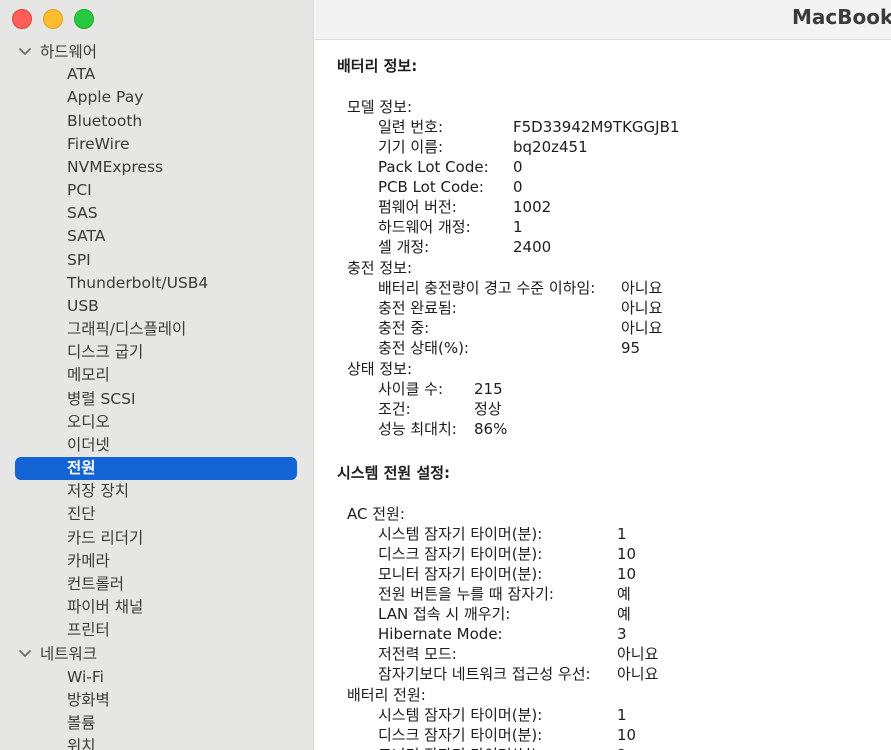 This screenshot has width=891, height=750. What do you see at coordinates (411, 389) in the screenshot?
I see `health-info-key: 사이클 수:` at bounding box center [411, 389].